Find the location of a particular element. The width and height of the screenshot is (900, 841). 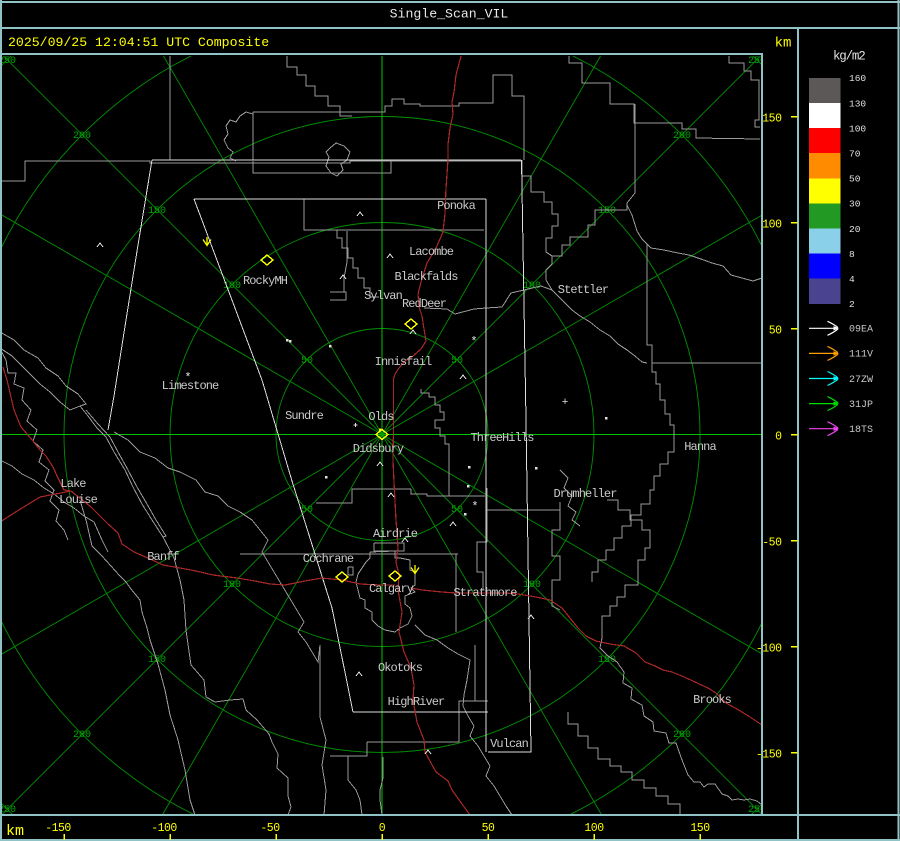

svg-text: kg/m2 is located at coordinates (849, 57).